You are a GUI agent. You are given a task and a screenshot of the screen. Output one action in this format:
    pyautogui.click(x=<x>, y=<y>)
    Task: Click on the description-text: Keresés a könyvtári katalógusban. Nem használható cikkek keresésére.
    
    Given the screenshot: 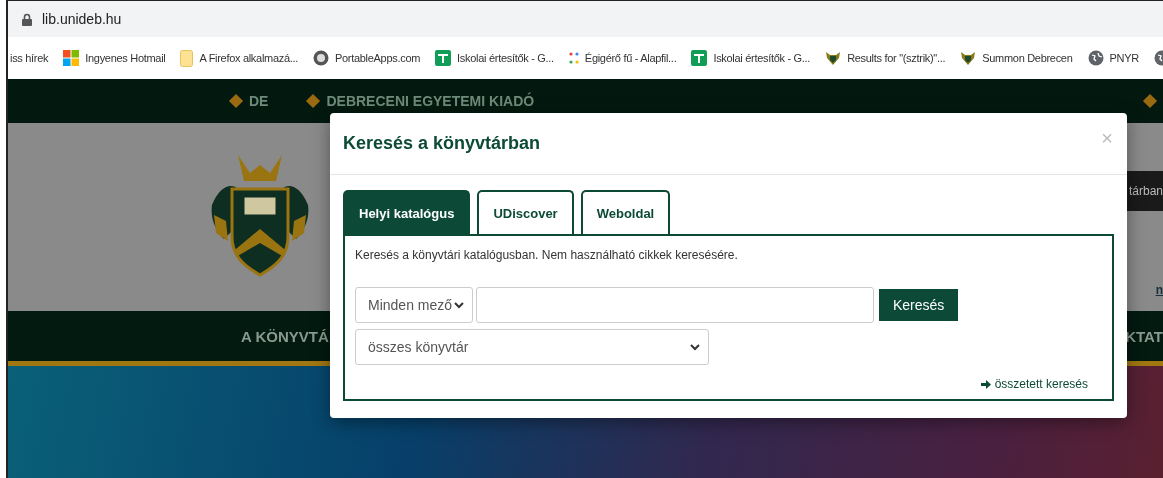 What is the action you would take?
    pyautogui.click(x=547, y=255)
    